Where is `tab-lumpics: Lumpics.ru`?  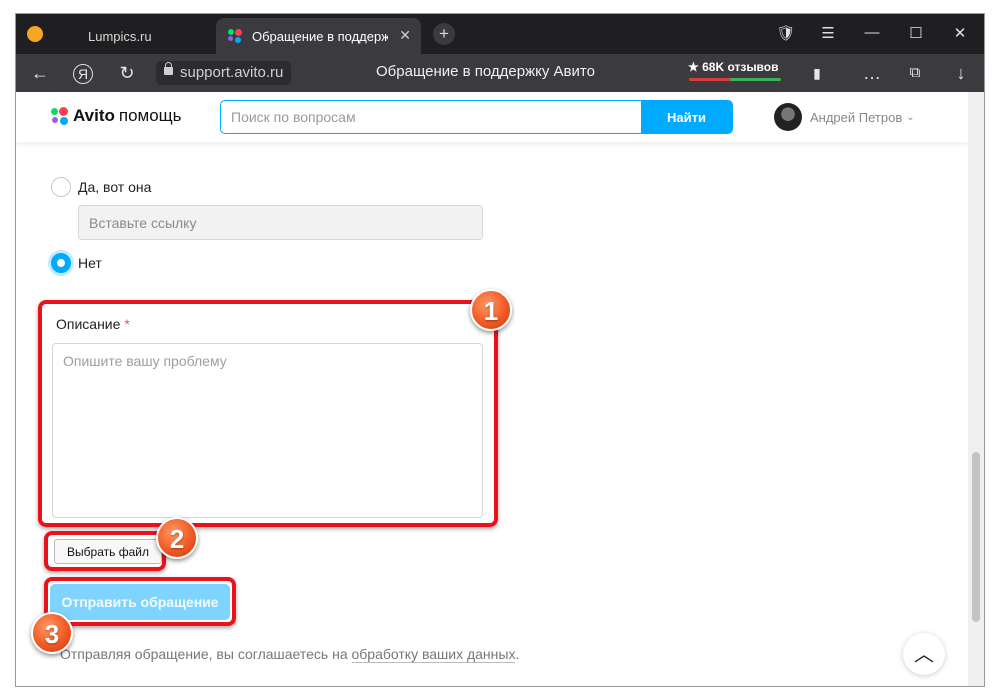 tab-lumpics: Lumpics.ru is located at coordinates (135, 36).